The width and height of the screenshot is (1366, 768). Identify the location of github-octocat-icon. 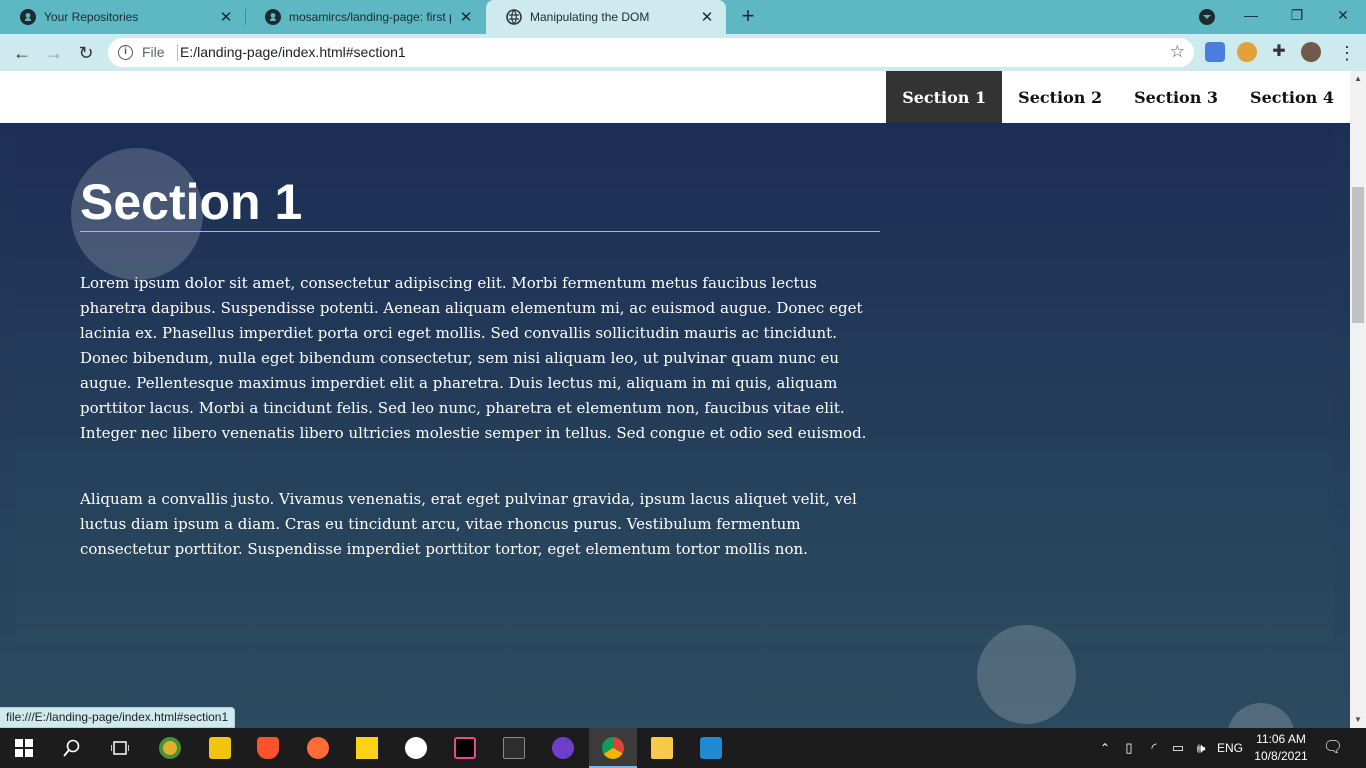
(563, 748).